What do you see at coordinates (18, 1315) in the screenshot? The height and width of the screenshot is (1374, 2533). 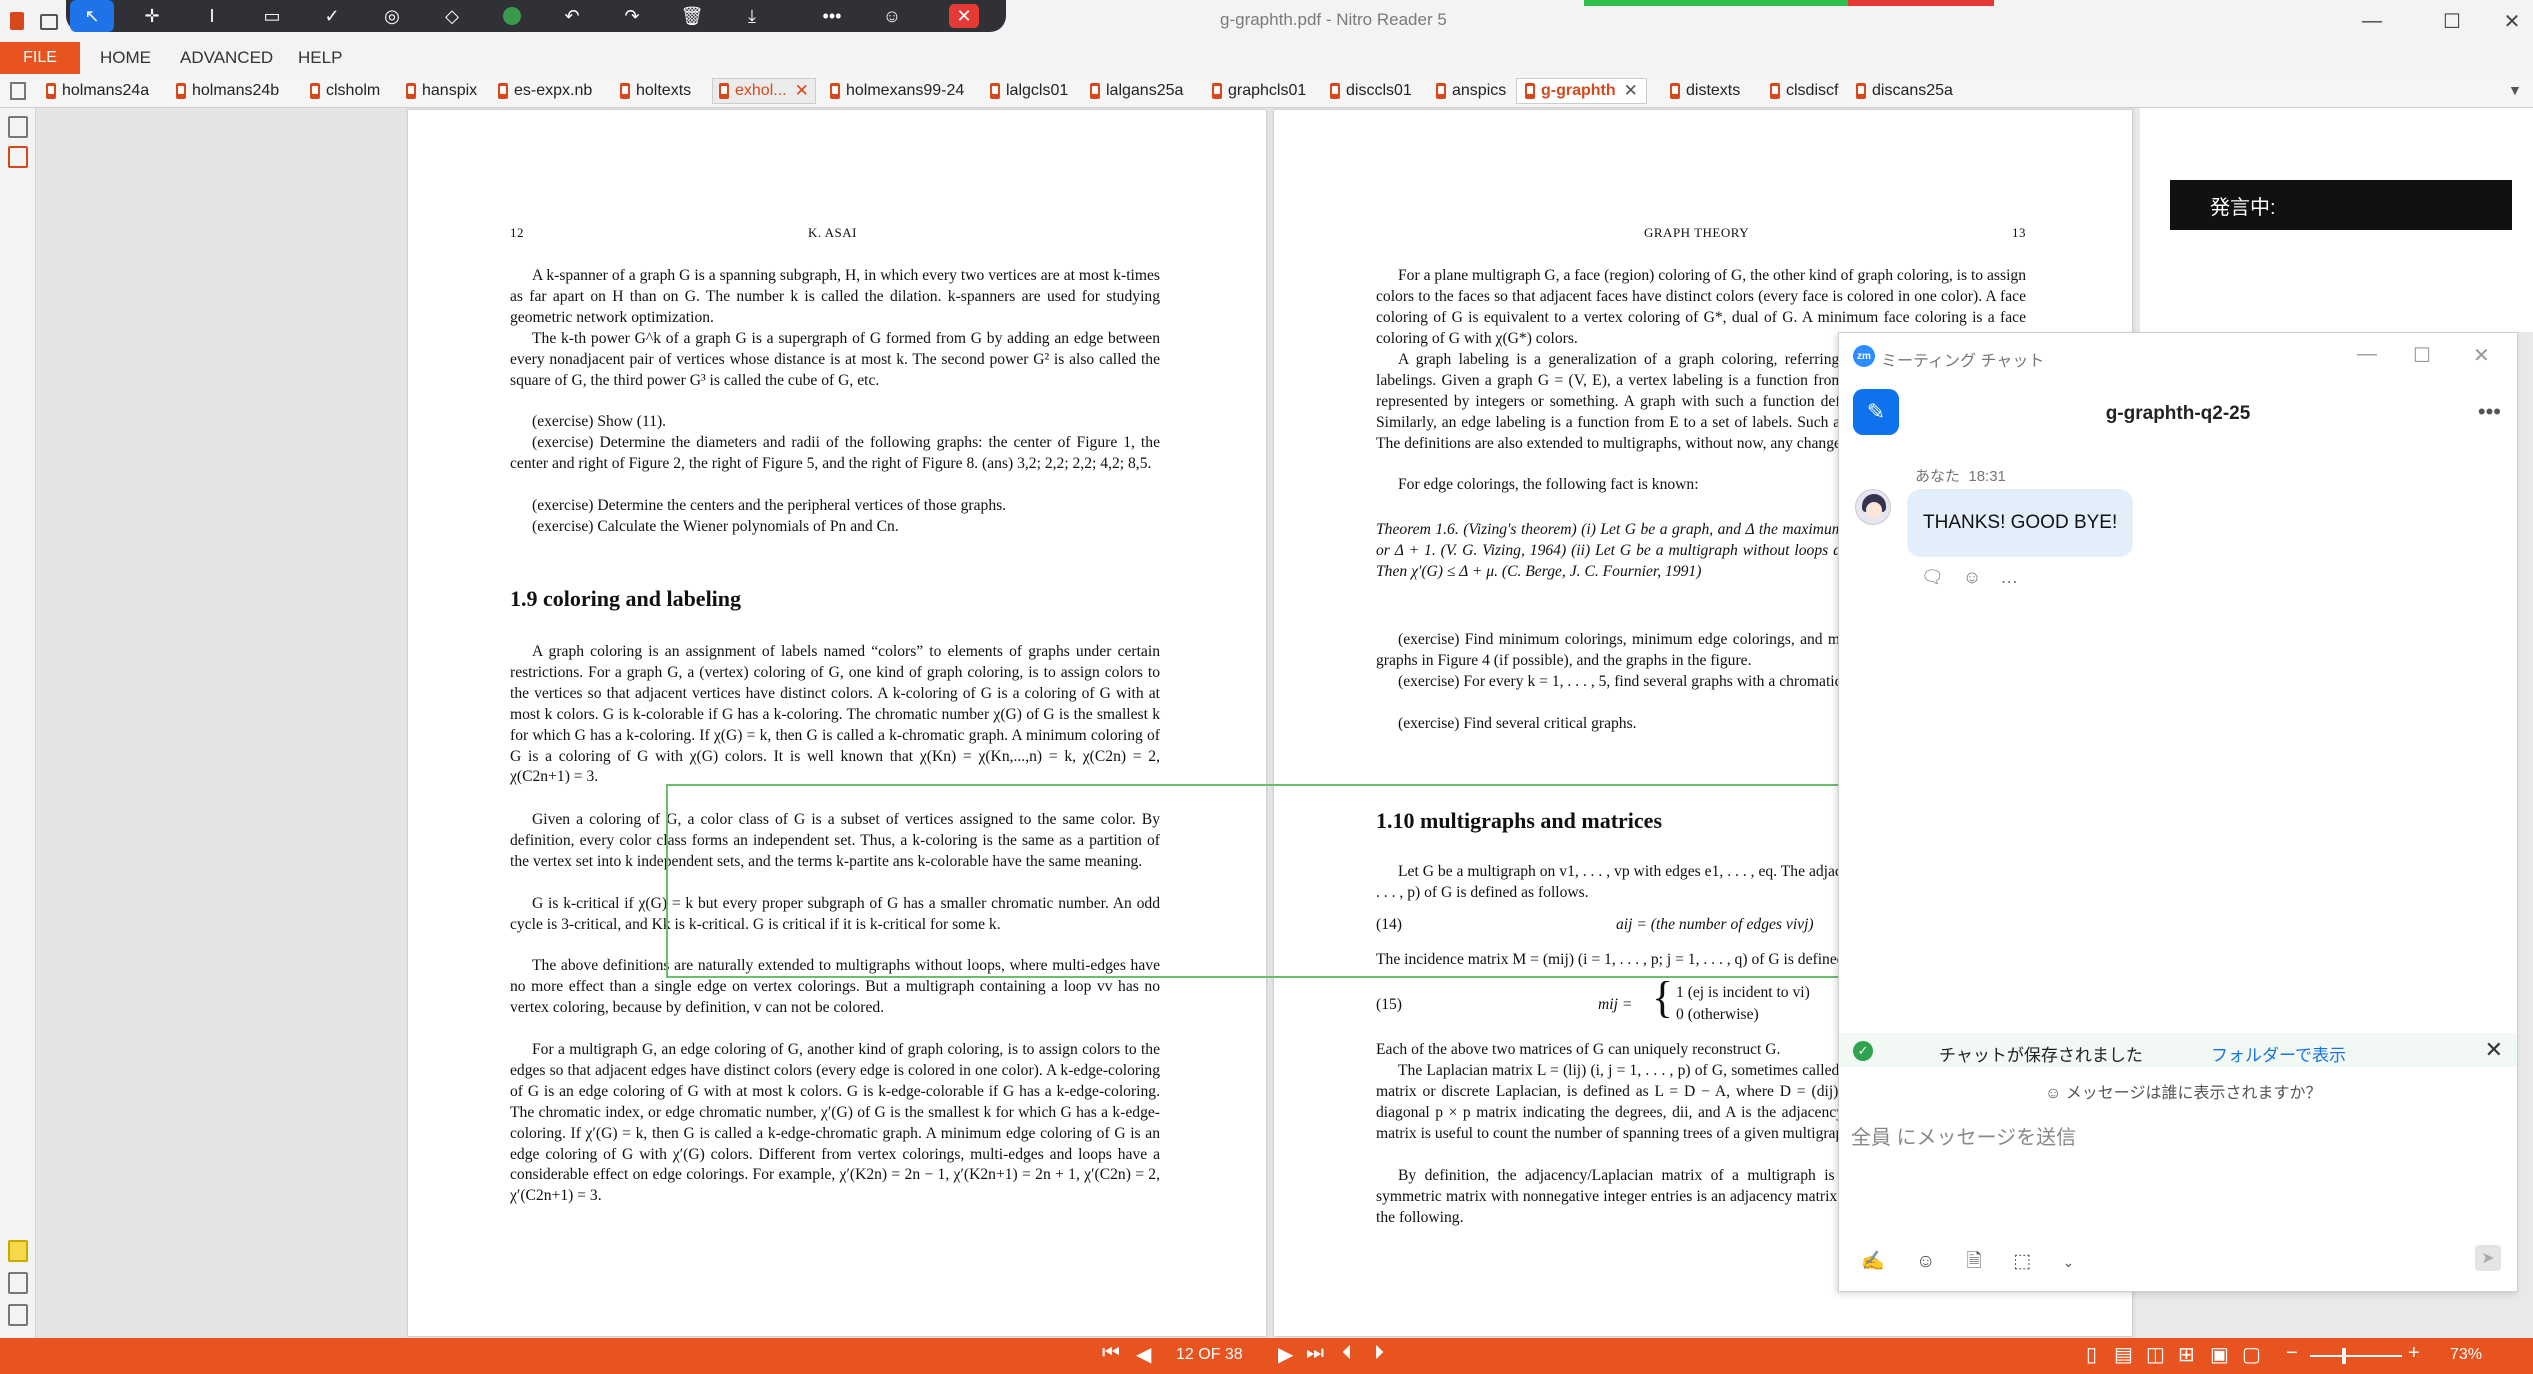 I see `layers-icon` at bounding box center [18, 1315].